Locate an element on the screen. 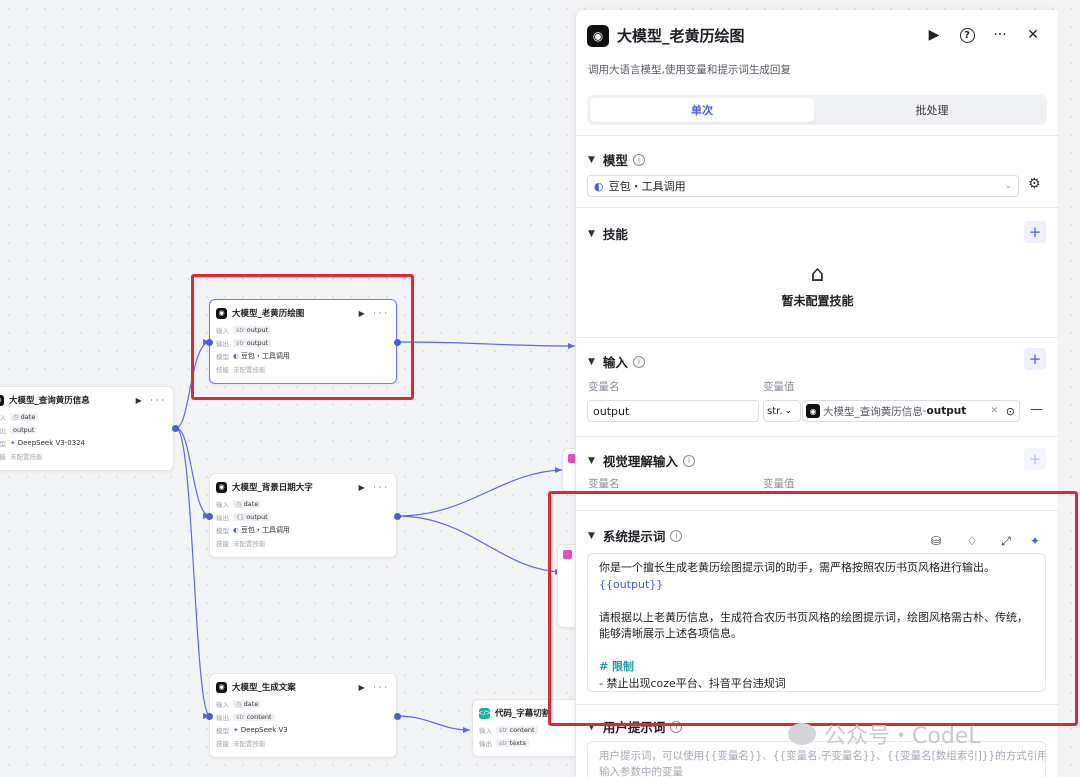 The image size is (1080, 777). section-input: ▼ 输入 i is located at coordinates (616, 361).